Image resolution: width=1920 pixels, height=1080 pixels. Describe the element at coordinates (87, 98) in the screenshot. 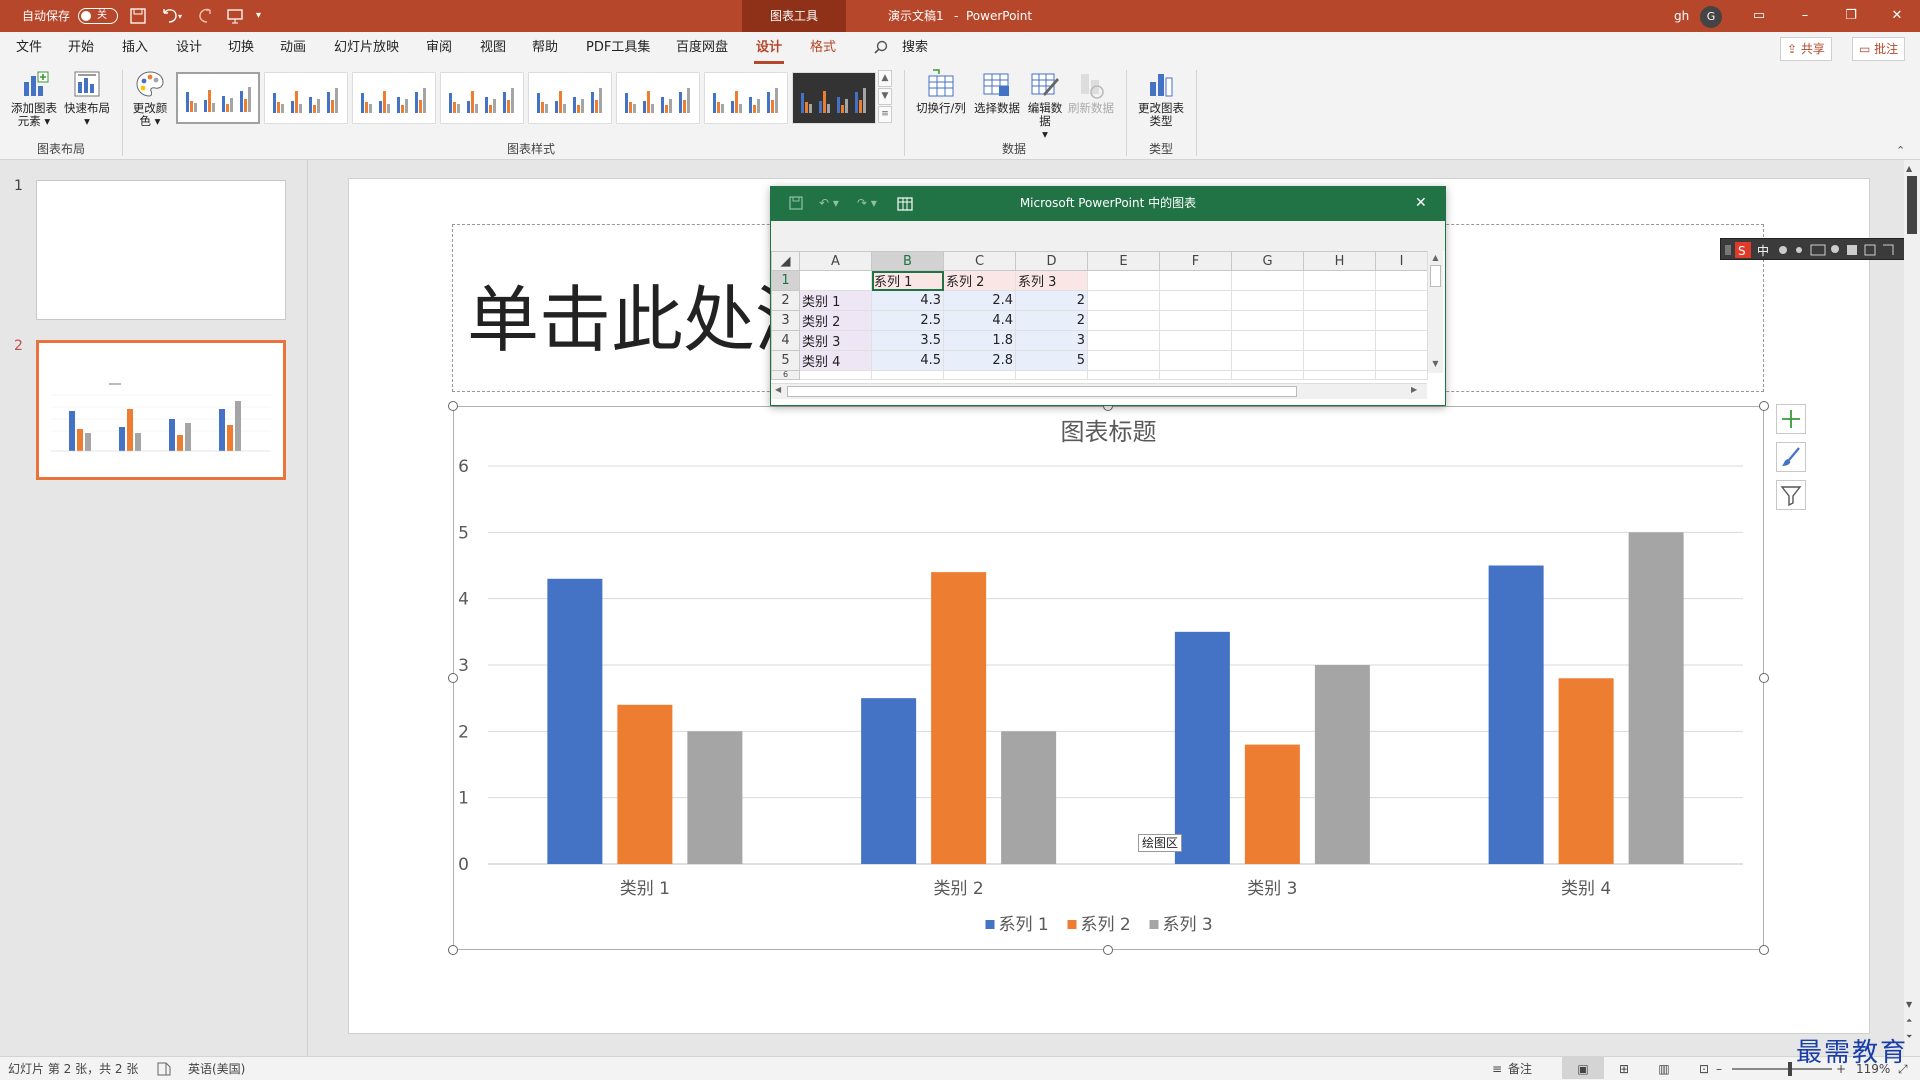

I see `quick-layout-button: 快速布局 ▾` at that location.